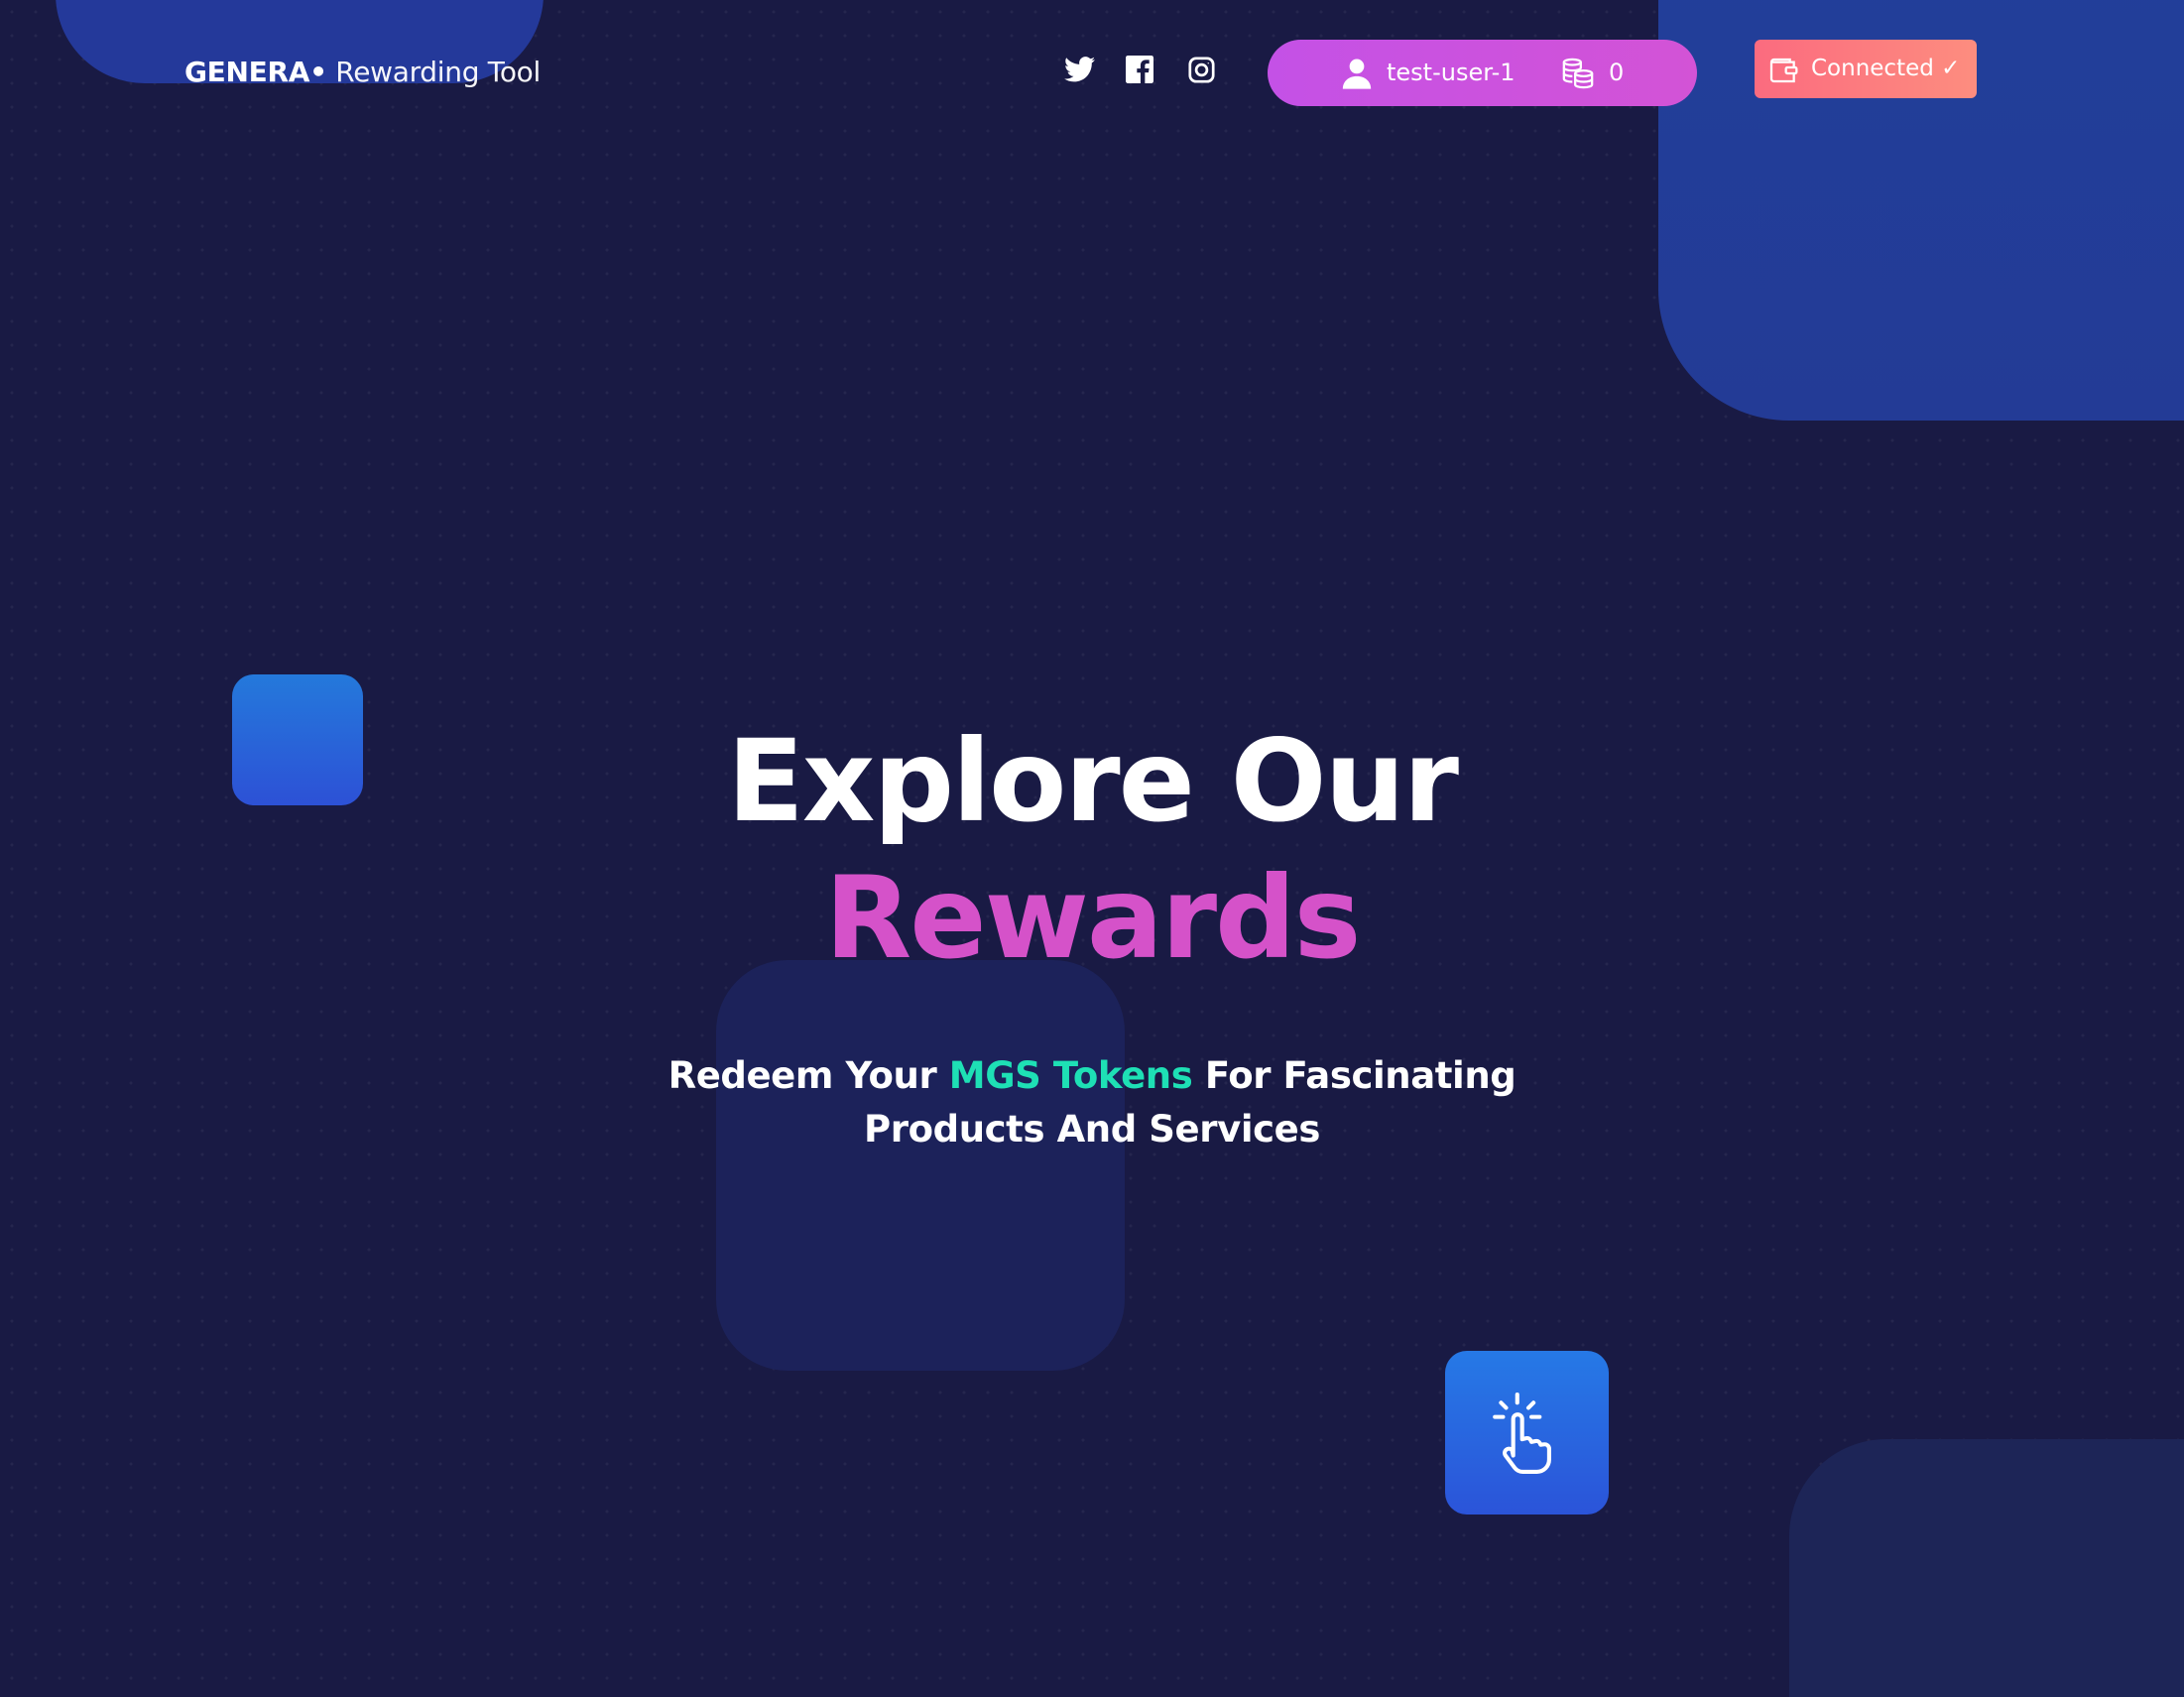 The width and height of the screenshot is (2184, 1697). I want to click on username-label: test-user-1, so click(1451, 72).